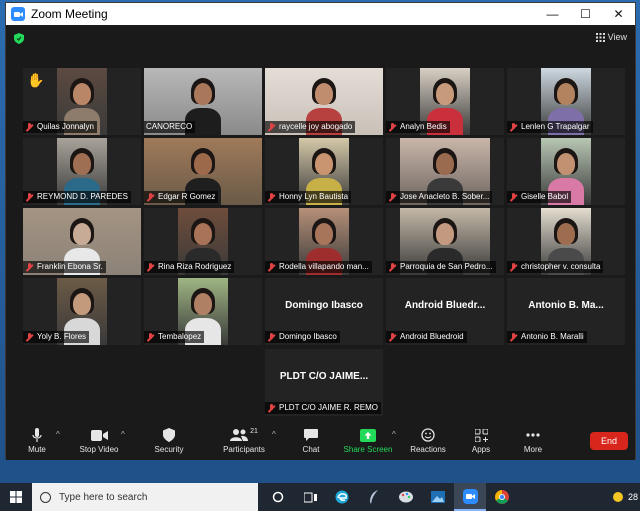  I want to click on end-meeting-button: End, so click(609, 441).